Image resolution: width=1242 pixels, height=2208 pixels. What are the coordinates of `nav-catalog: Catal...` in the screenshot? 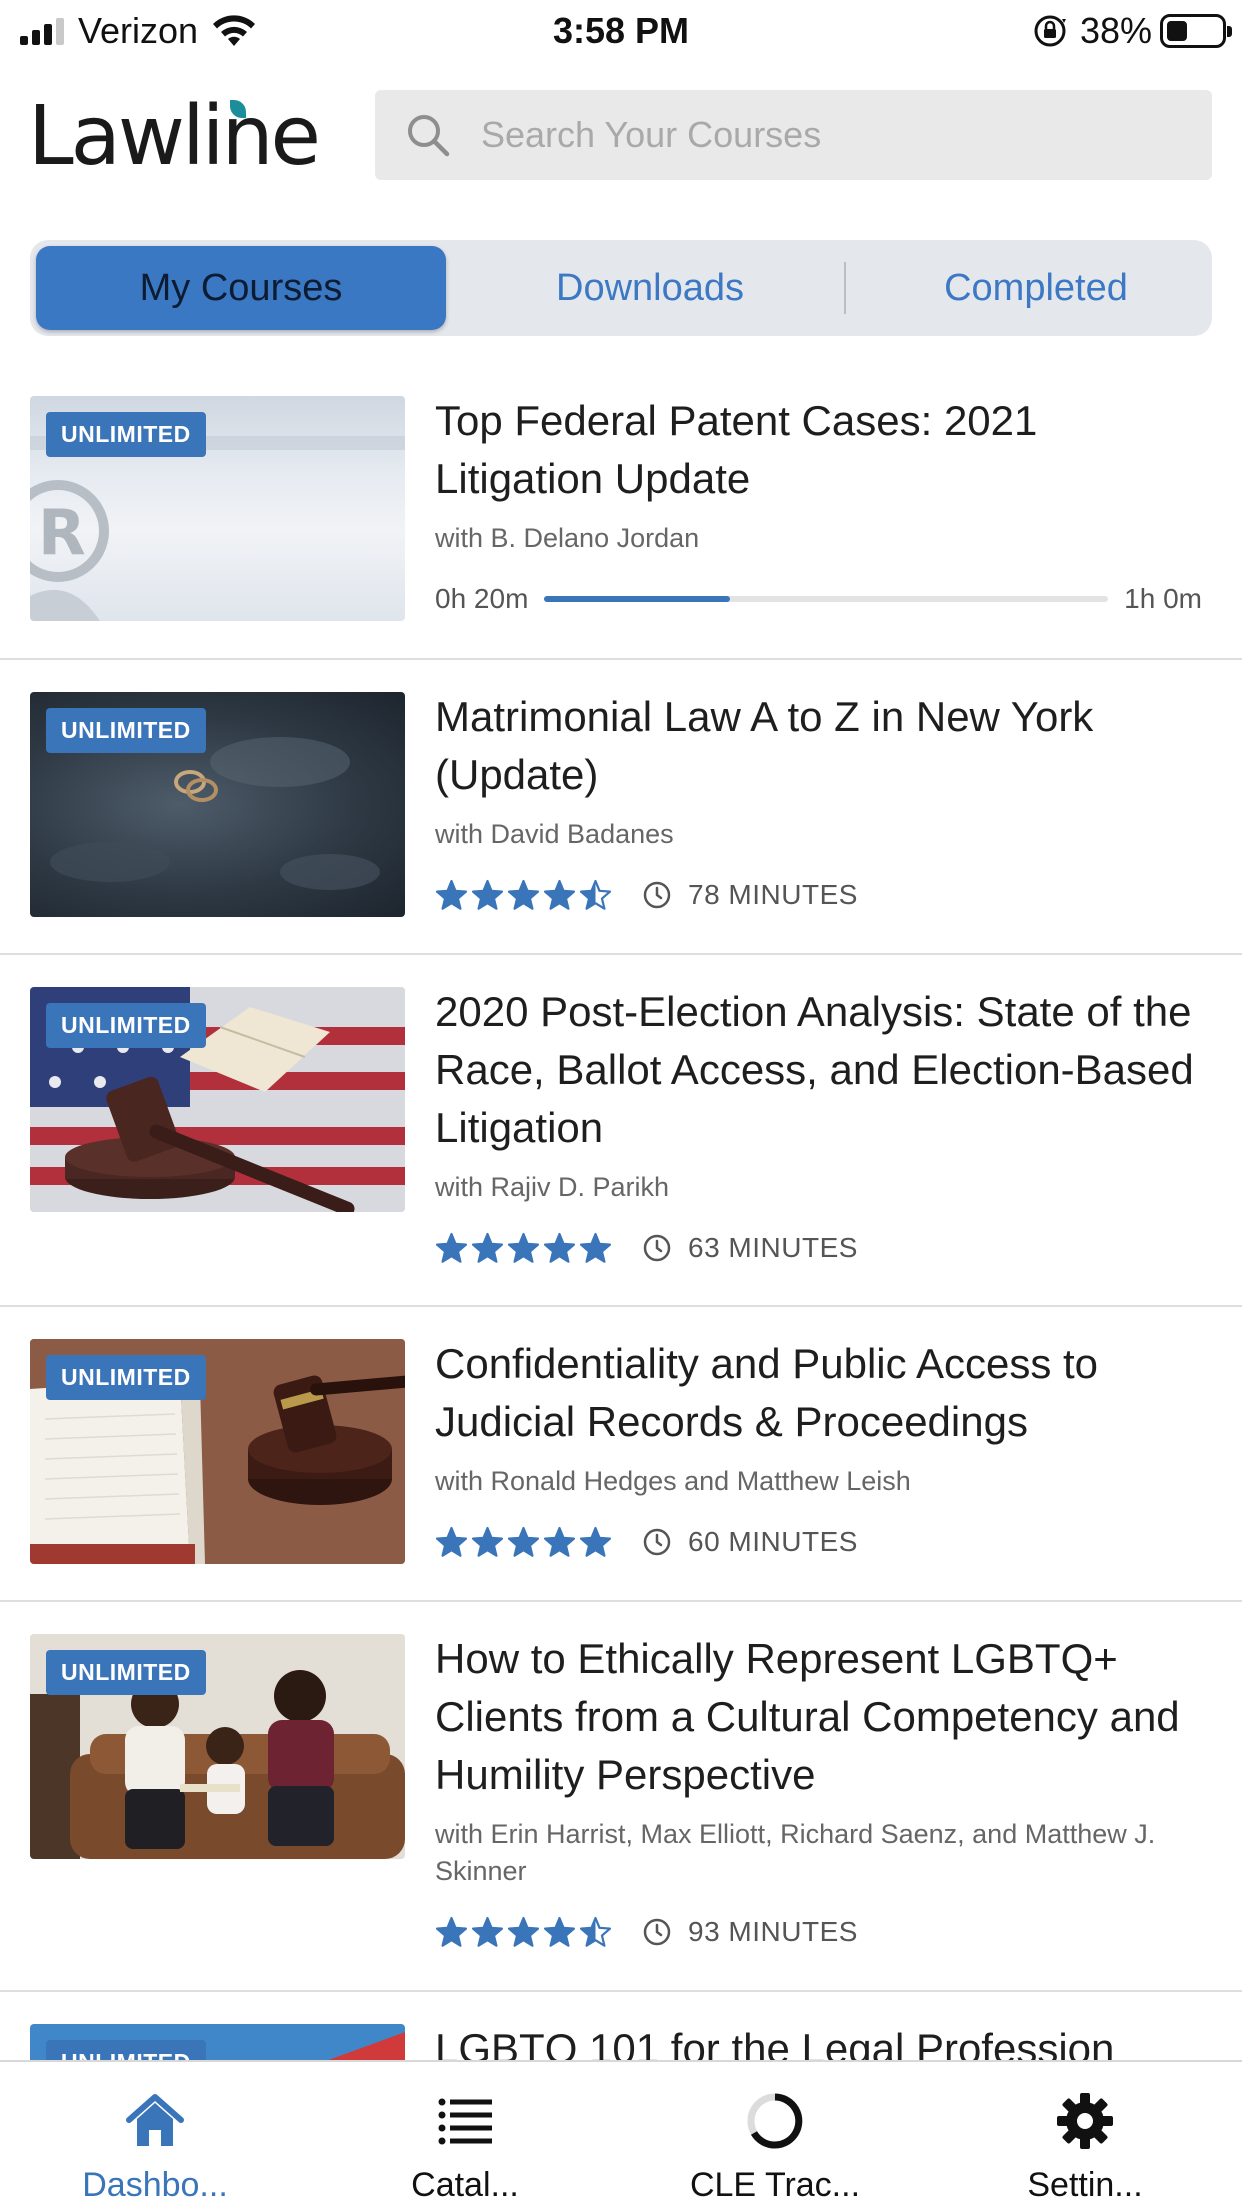 It's located at (465, 2135).